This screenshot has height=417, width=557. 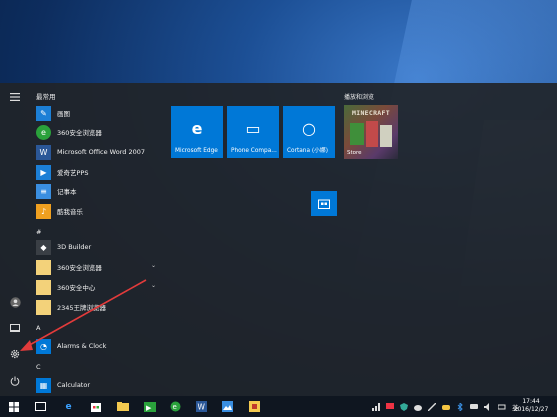 What do you see at coordinates (404, 406) in the screenshot?
I see `shield-icon` at bounding box center [404, 406].